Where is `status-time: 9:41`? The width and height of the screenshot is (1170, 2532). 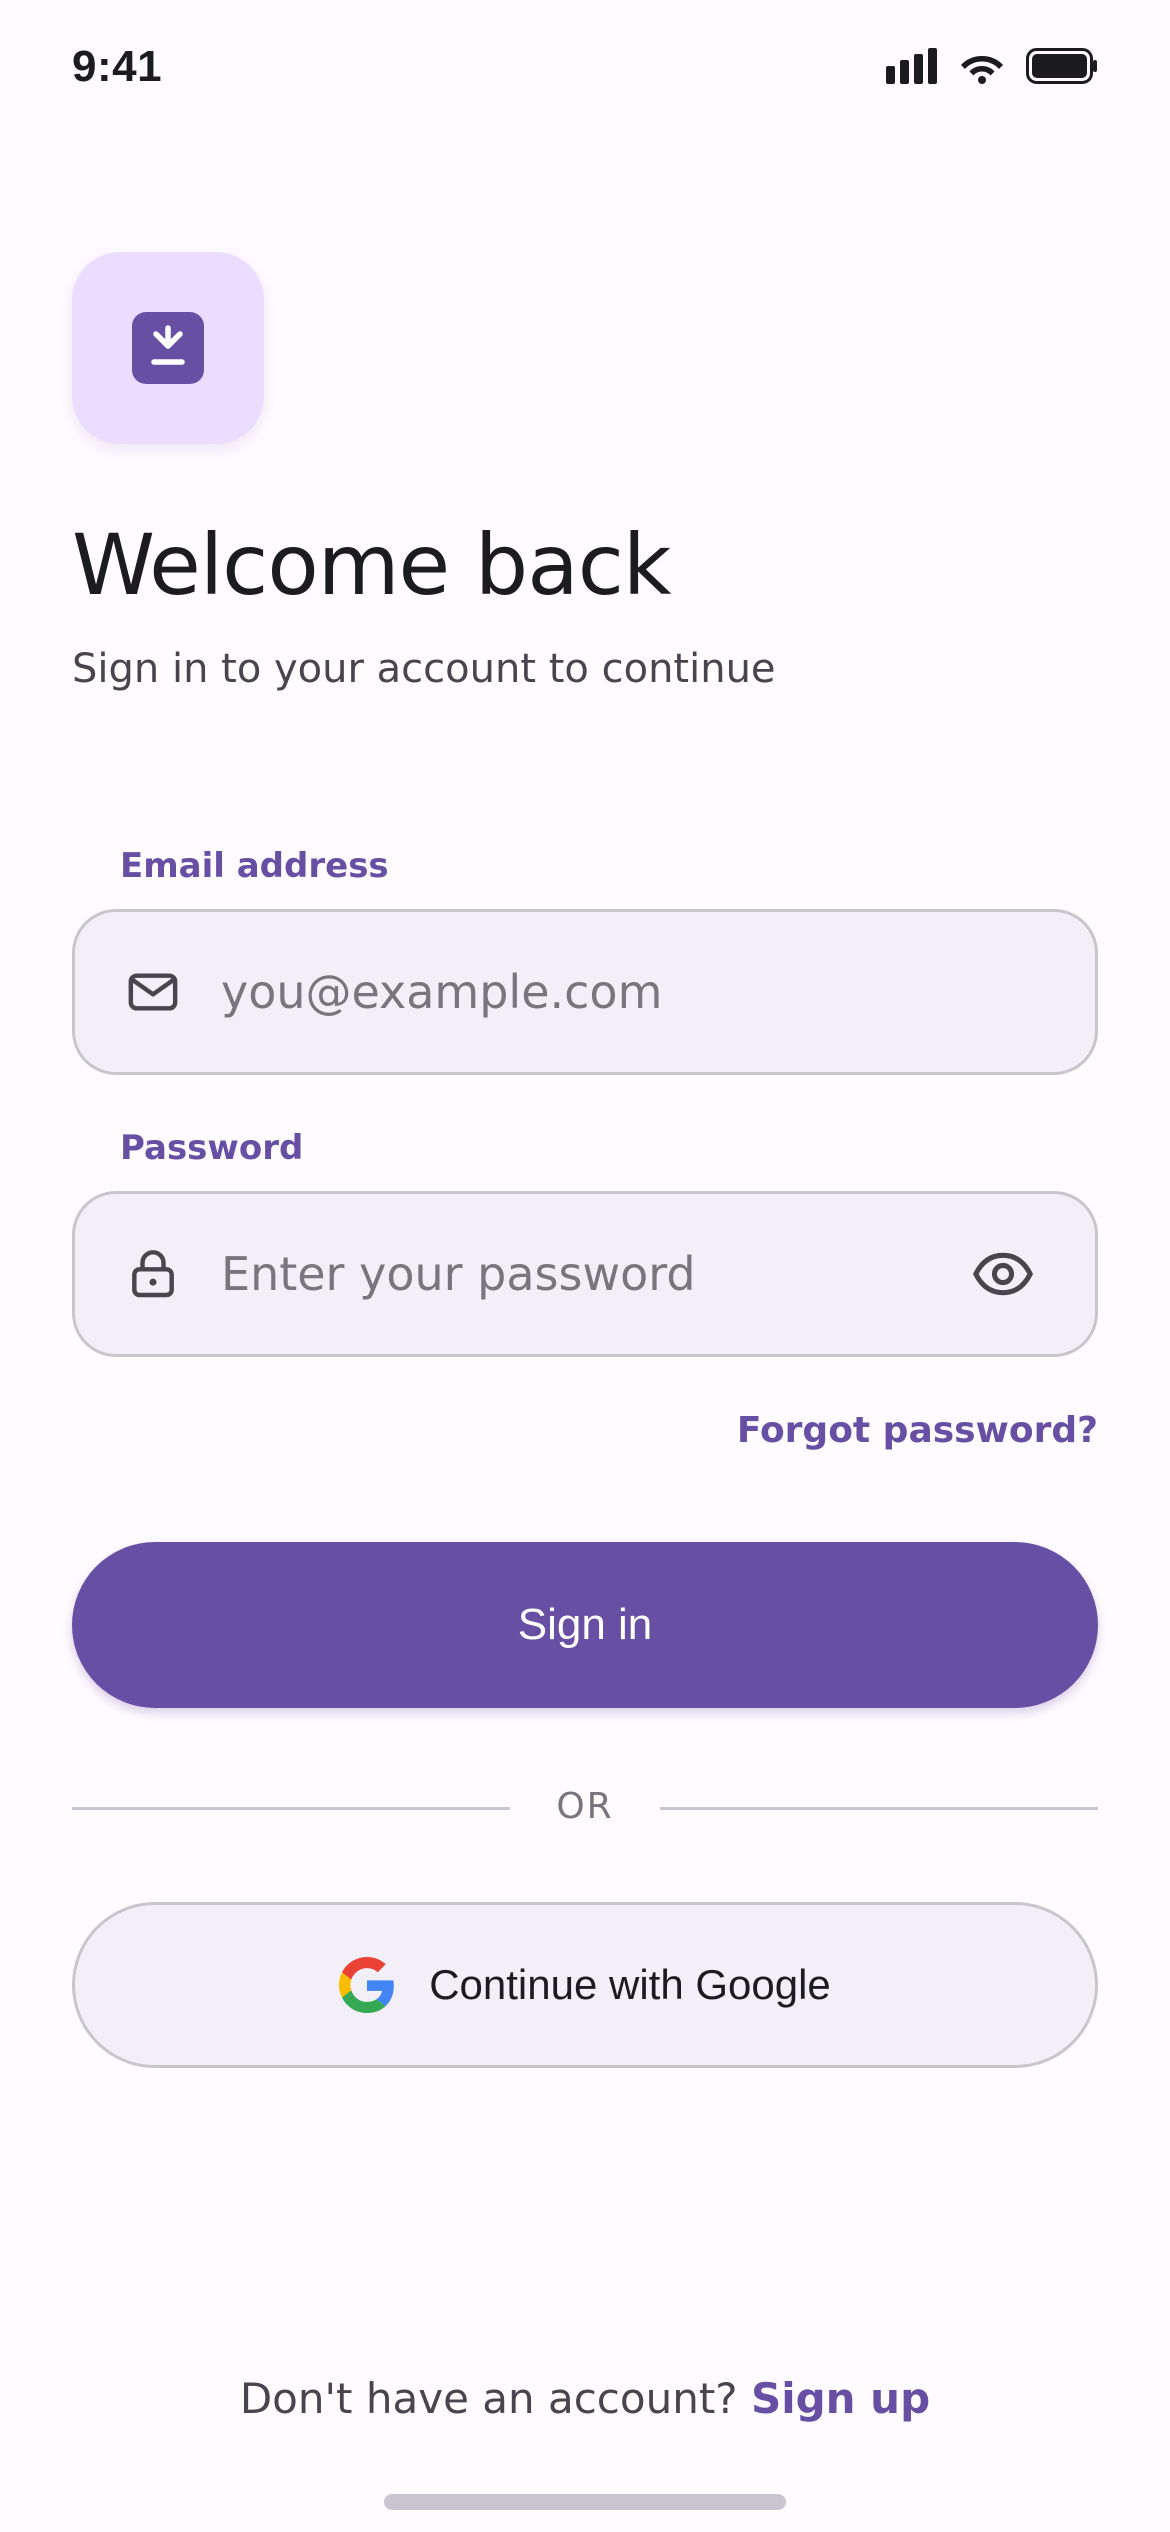 status-time: 9:41 is located at coordinates (117, 66).